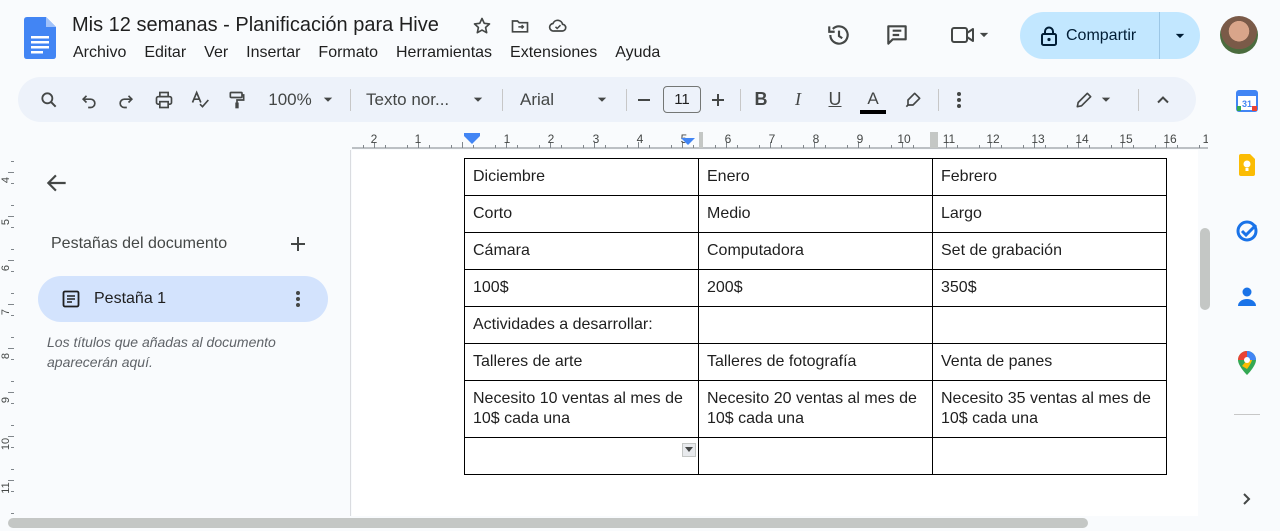 Image resolution: width=1280 pixels, height=531 pixels. I want to click on spelling-button, so click(200, 99).